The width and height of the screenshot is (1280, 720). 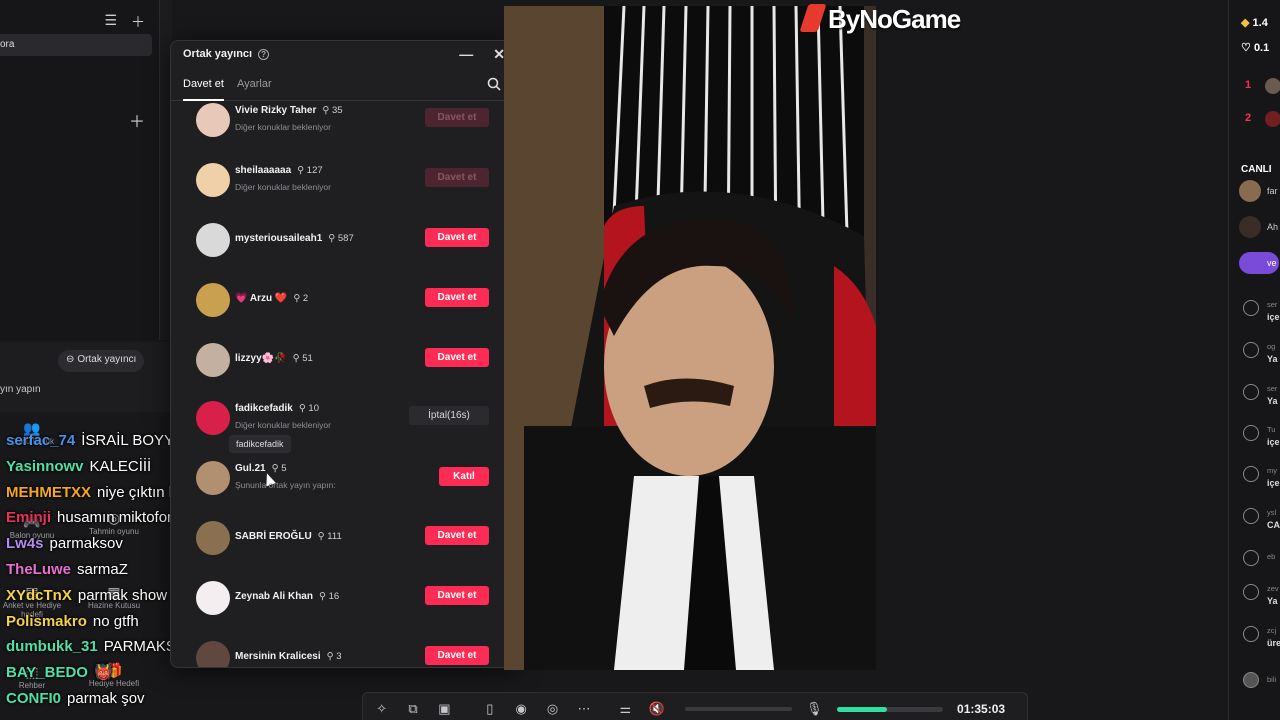 I want to click on count-text: 16, so click(x=334, y=596).